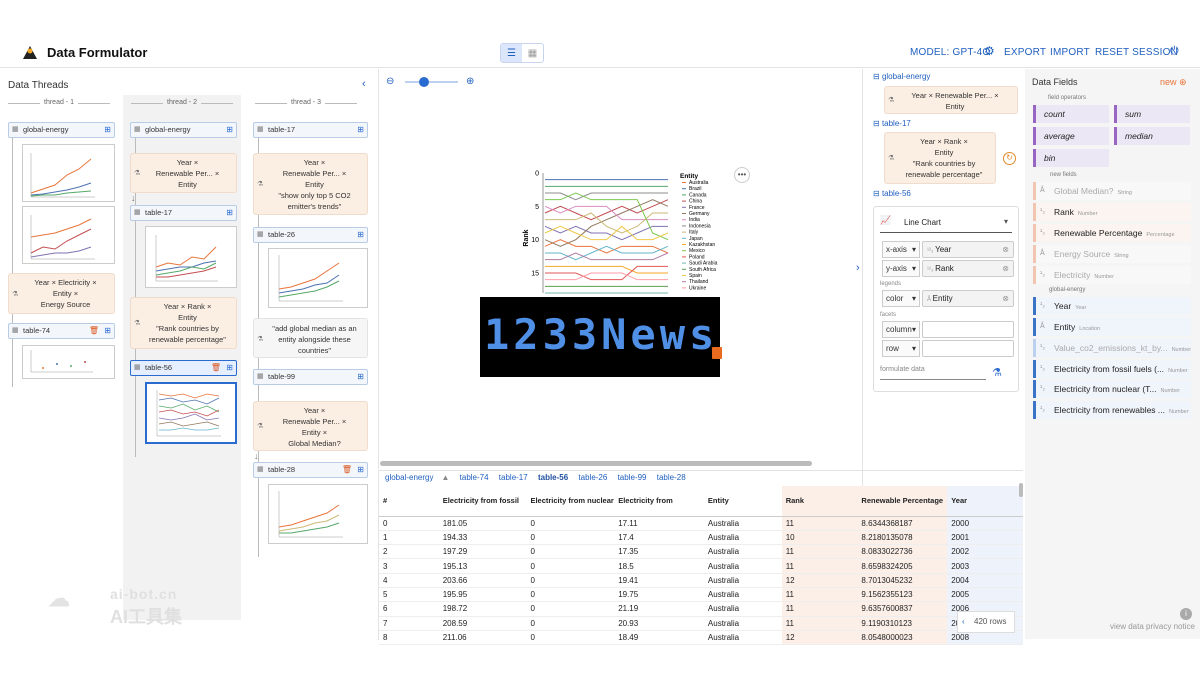  I want to click on column-header: Electricity from fossil, so click(482, 501).